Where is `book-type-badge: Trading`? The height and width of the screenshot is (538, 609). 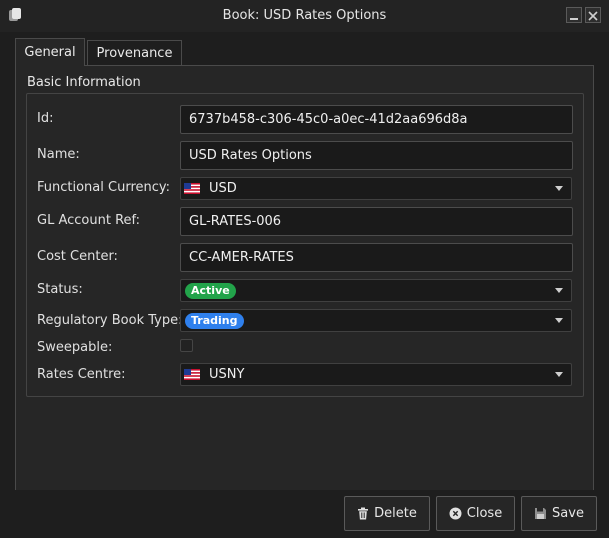
book-type-badge: Trading is located at coordinates (214, 320).